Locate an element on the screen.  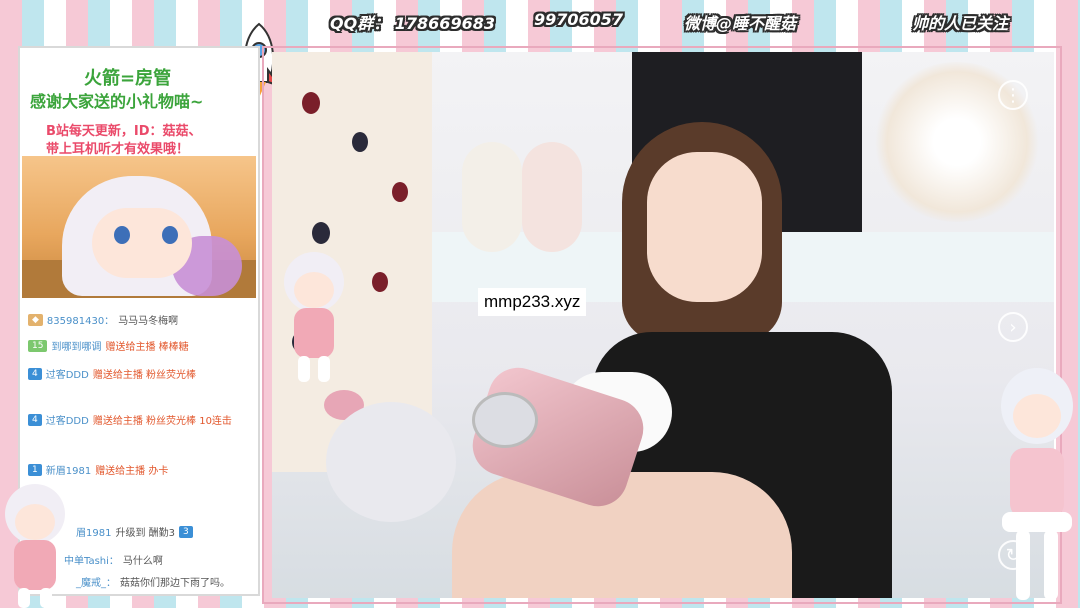
chat-text: 赠送给主播 粉丝荧光棒 is located at coordinates (144, 375).